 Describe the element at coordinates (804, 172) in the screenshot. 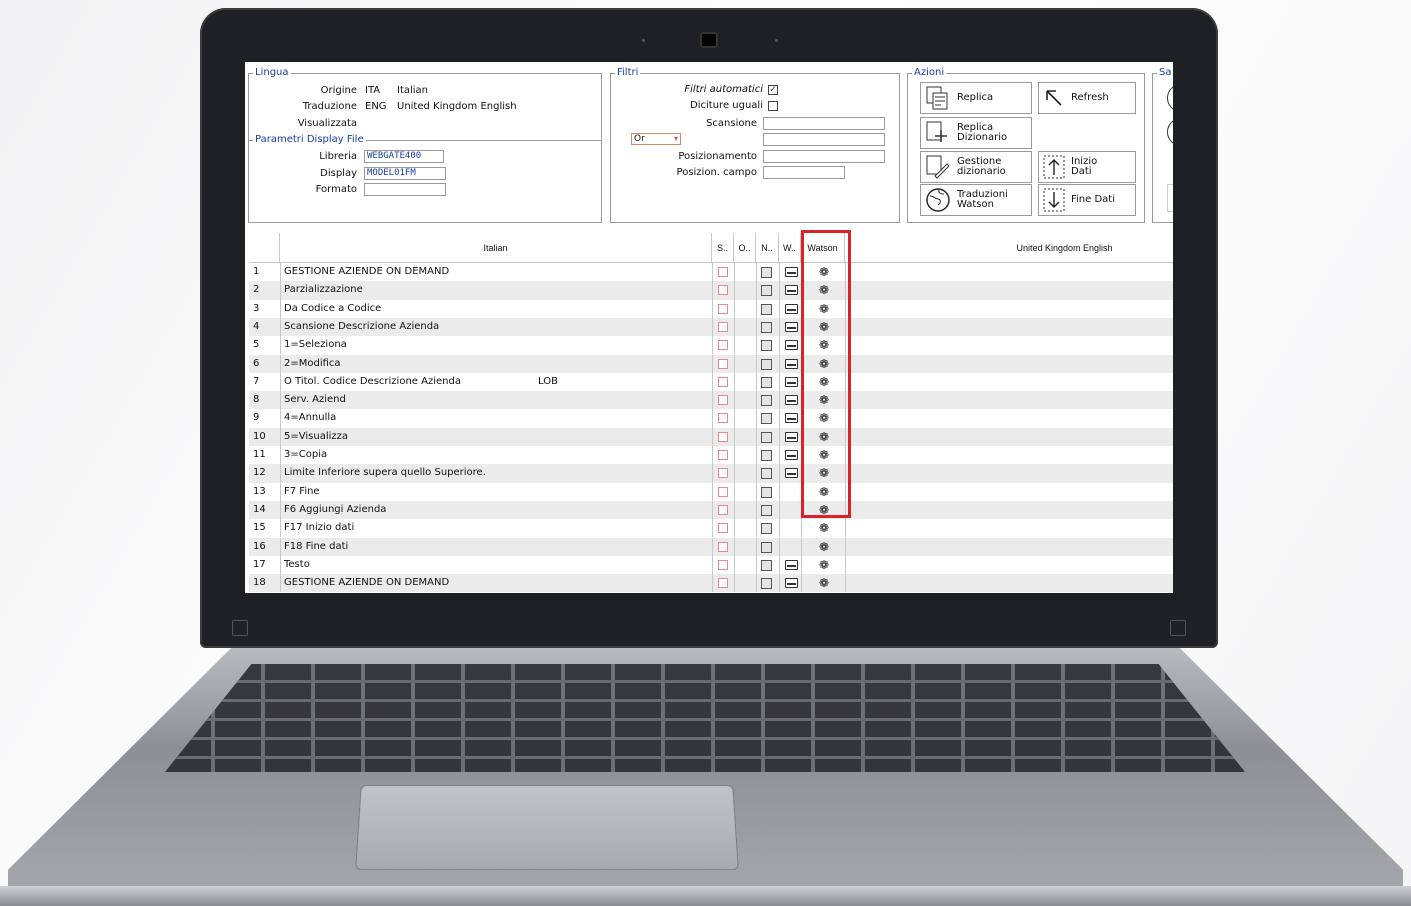

I see `posizion-campo-input` at that location.